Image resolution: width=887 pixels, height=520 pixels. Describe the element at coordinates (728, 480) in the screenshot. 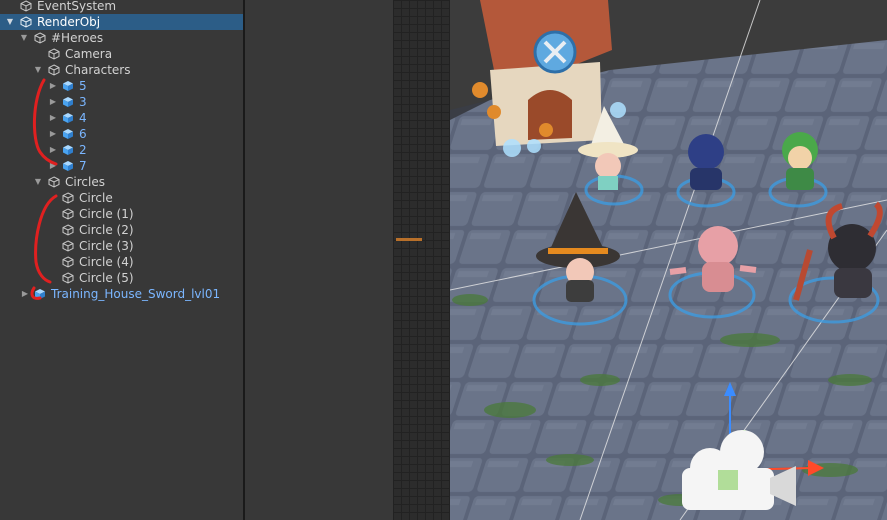

I see `gizmo-center-handle` at that location.